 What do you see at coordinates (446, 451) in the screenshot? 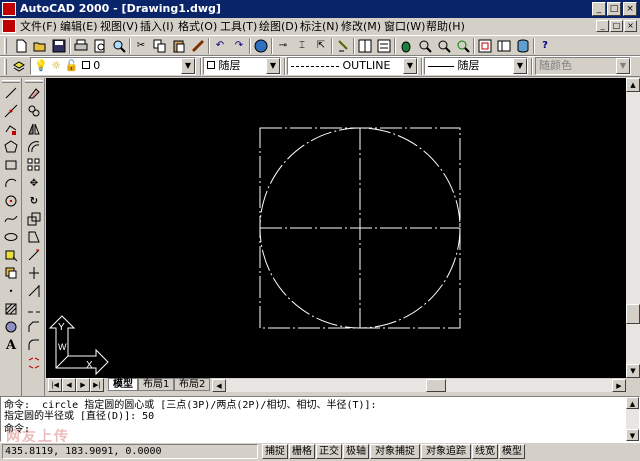
I see `otrack-toggle: 对象追踪` at bounding box center [446, 451].